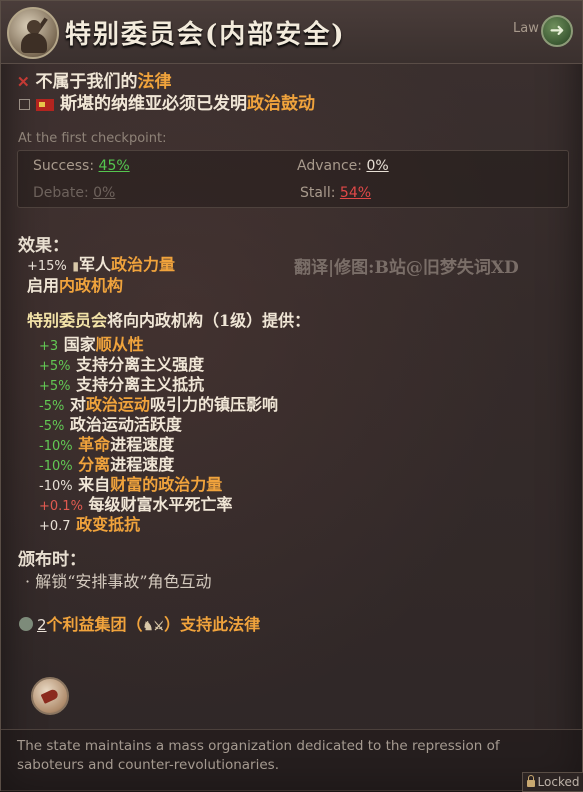  What do you see at coordinates (552, 782) in the screenshot?
I see `locked-badge: Locked` at bounding box center [552, 782].